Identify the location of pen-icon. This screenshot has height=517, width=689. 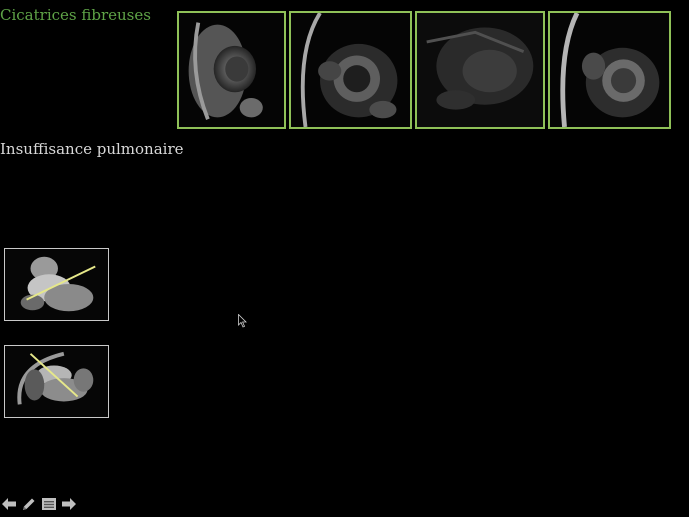
(29, 504).